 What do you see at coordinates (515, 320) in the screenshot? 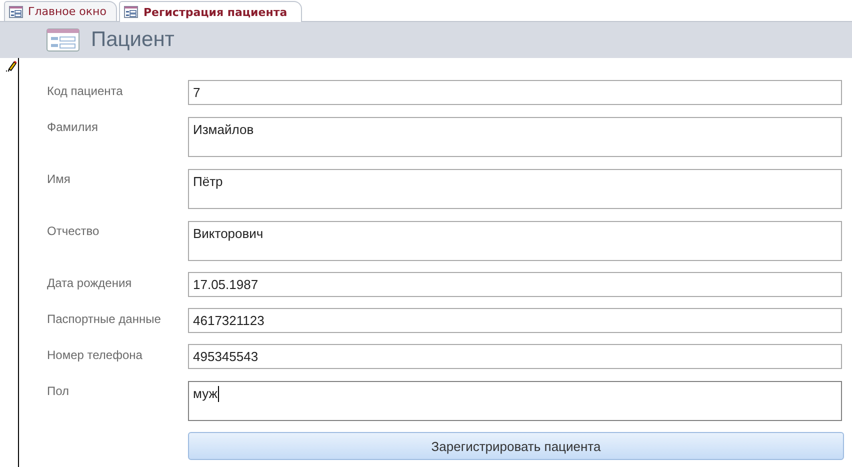
I see `text-field: 4617321123` at bounding box center [515, 320].